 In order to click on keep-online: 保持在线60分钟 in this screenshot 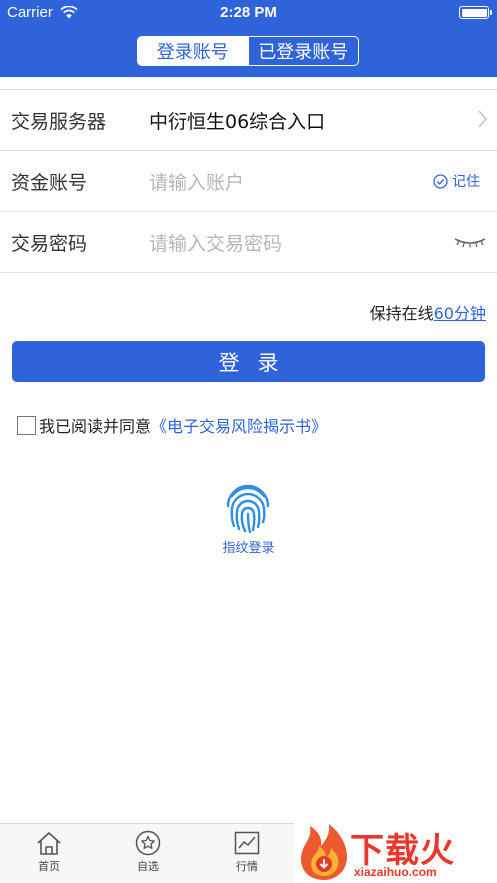, I will do `click(428, 312)`.